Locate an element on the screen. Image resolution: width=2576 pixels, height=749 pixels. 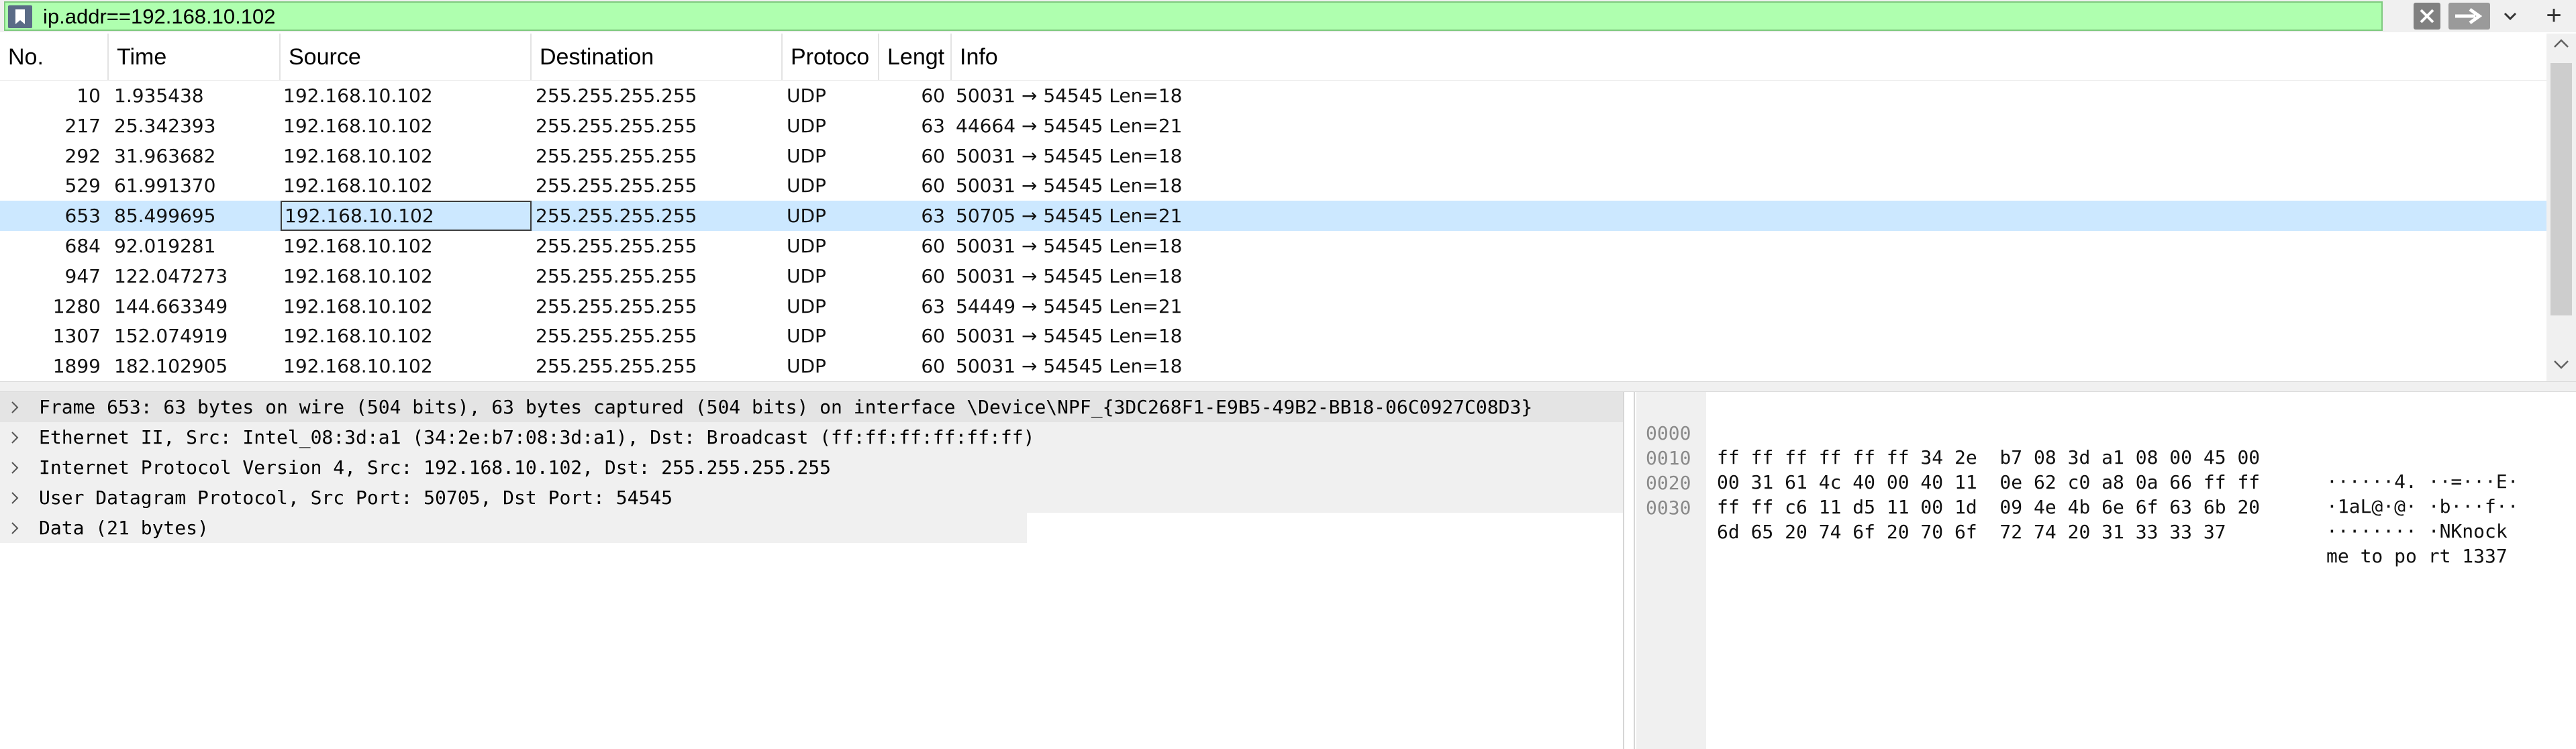
cell-no: 1899 is located at coordinates (76, 366).